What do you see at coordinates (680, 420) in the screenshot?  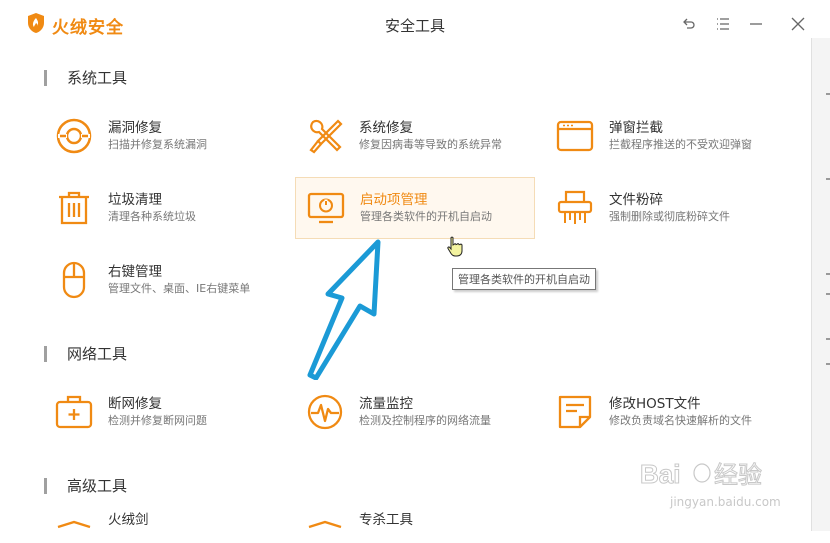 I see `tool-desc: 修改负责域名快速解析的文件` at bounding box center [680, 420].